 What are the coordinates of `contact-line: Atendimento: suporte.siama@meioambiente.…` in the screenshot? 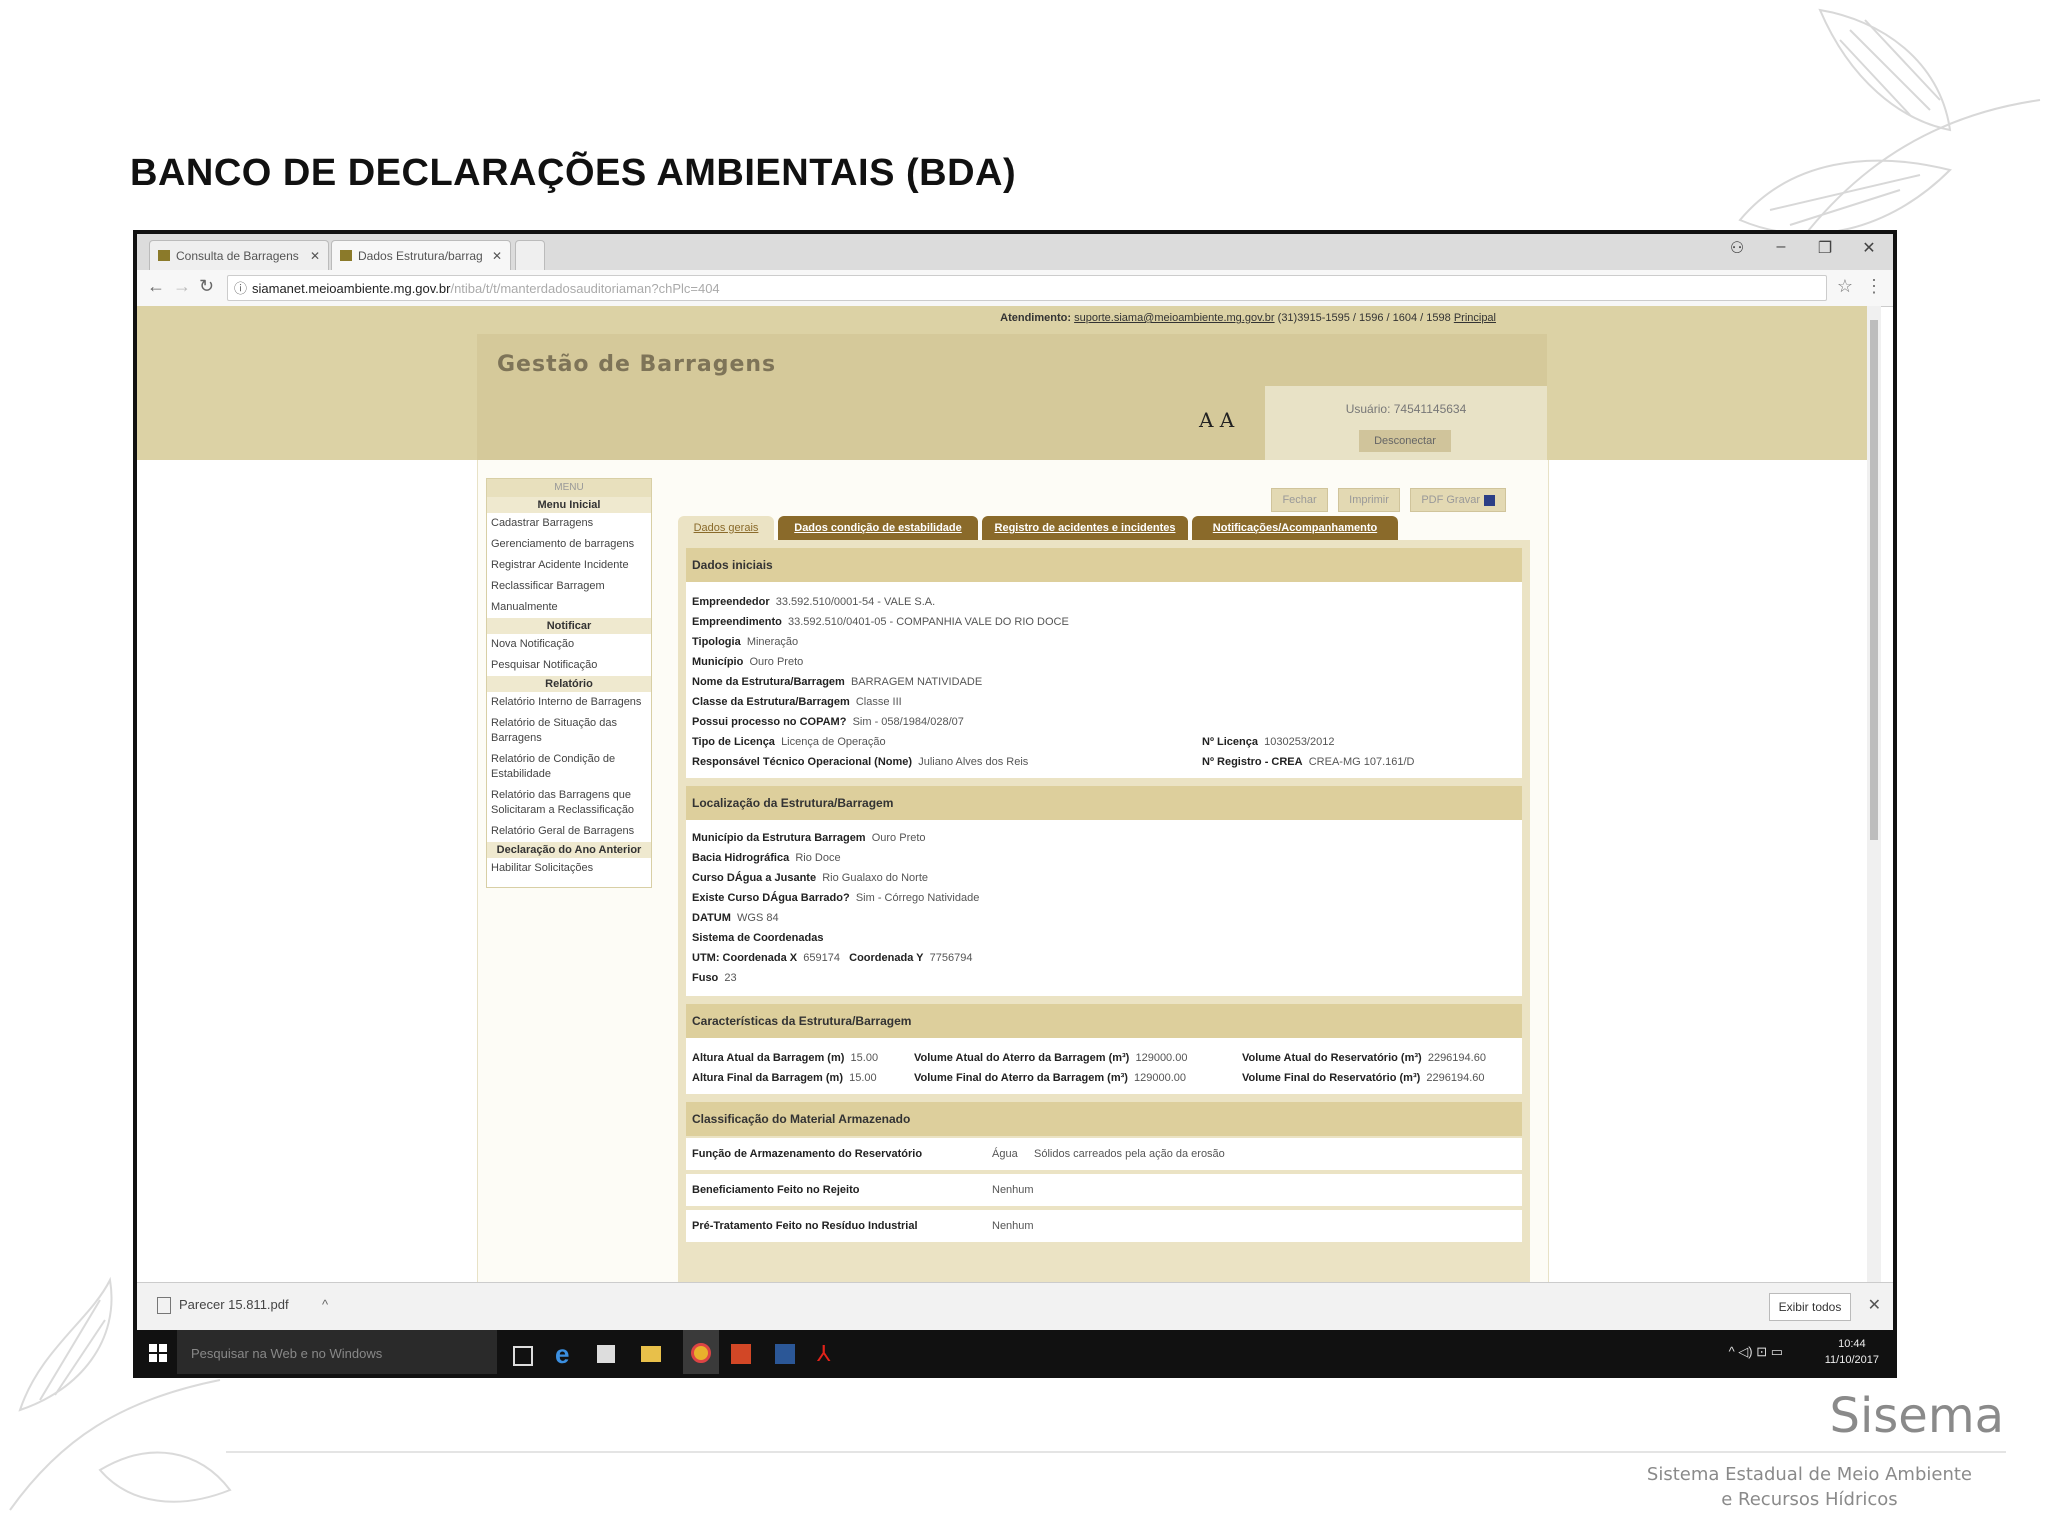 It's located at (1248, 318).